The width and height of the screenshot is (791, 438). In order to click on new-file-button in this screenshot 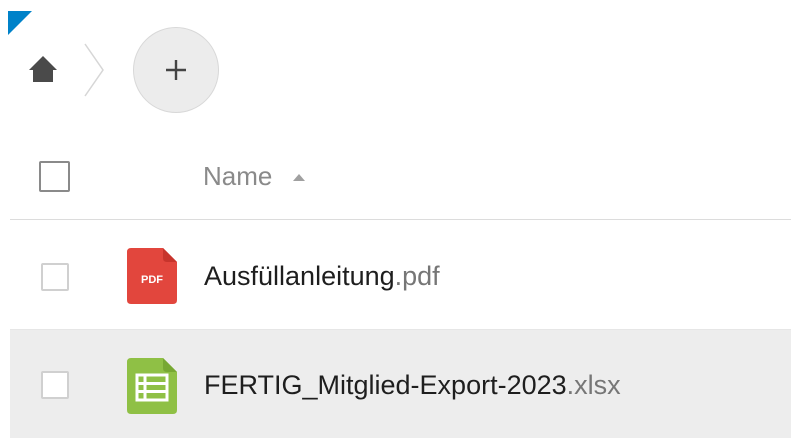, I will do `click(176, 70)`.